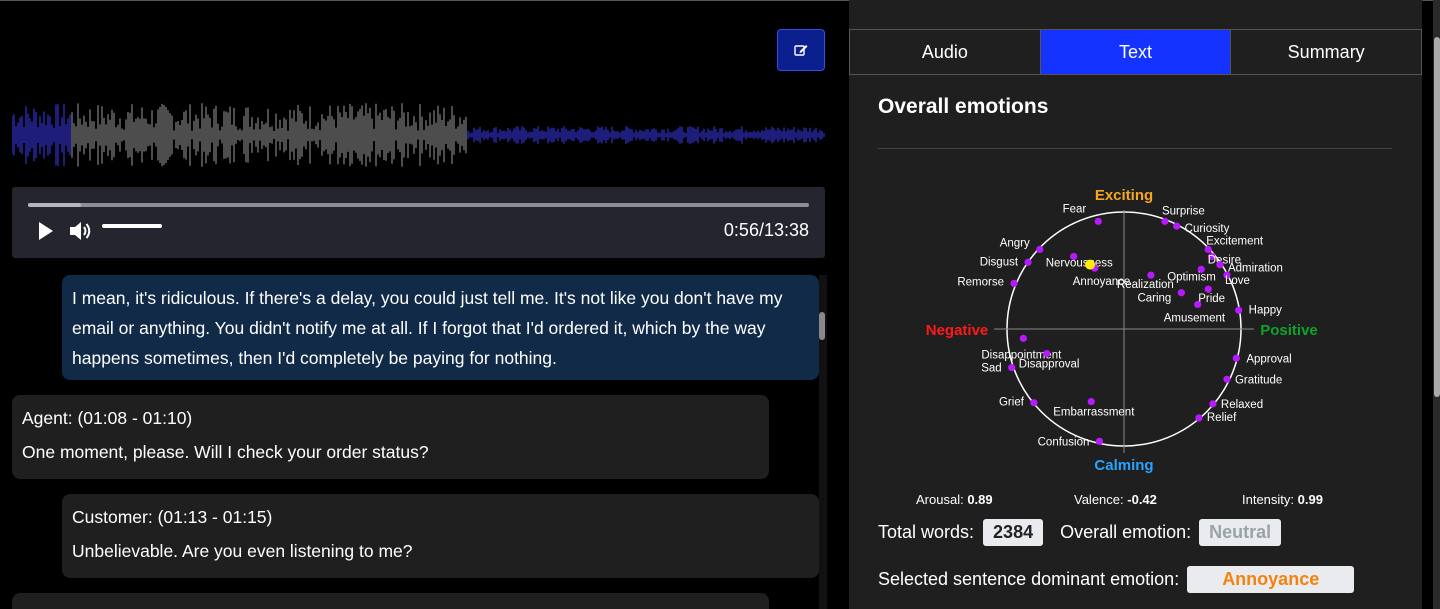 The height and width of the screenshot is (609, 1440). I want to click on edit-button, so click(801, 50).